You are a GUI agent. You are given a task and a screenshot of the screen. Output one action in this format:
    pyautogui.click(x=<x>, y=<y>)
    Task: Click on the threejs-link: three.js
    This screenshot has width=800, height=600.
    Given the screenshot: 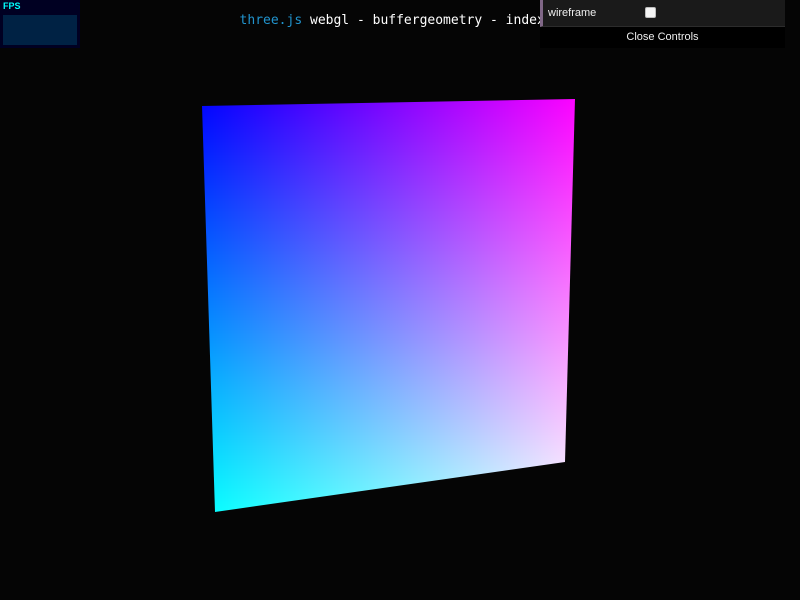 What is the action you would take?
    pyautogui.click(x=271, y=20)
    